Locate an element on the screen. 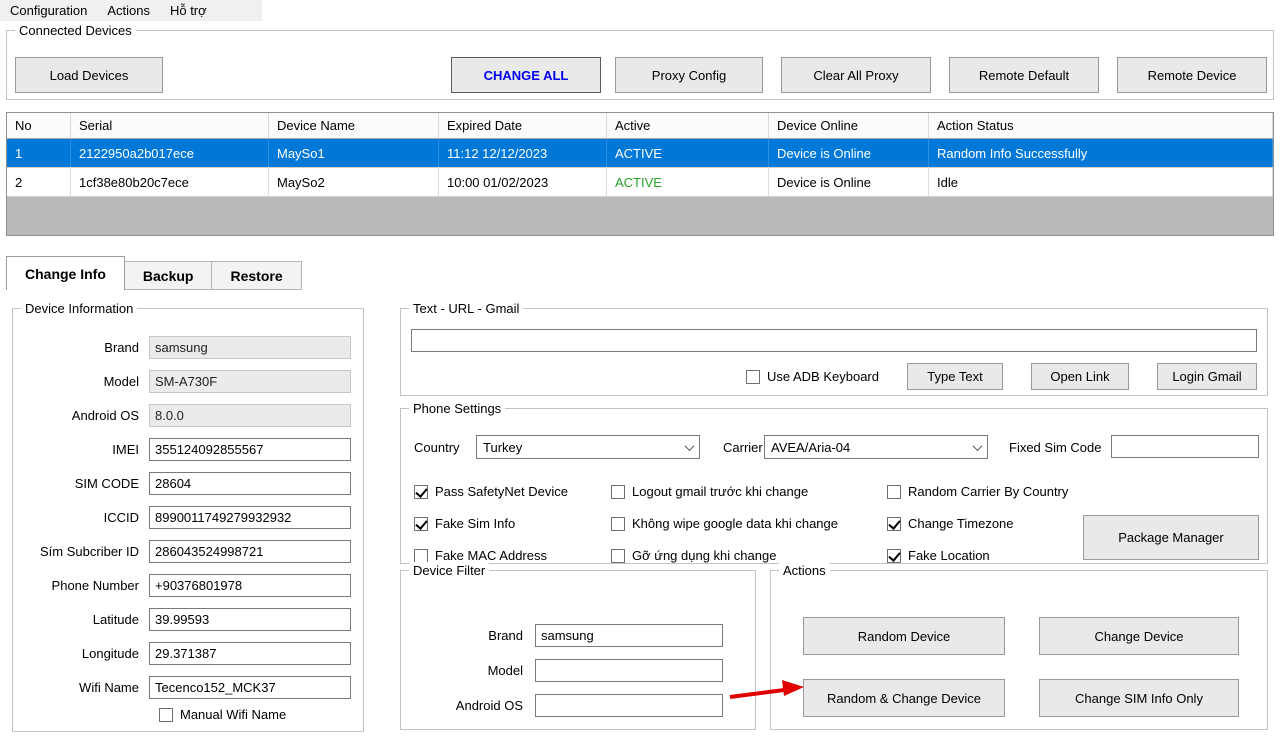 The width and height of the screenshot is (1280, 739). sim-code-field is located at coordinates (250, 483).